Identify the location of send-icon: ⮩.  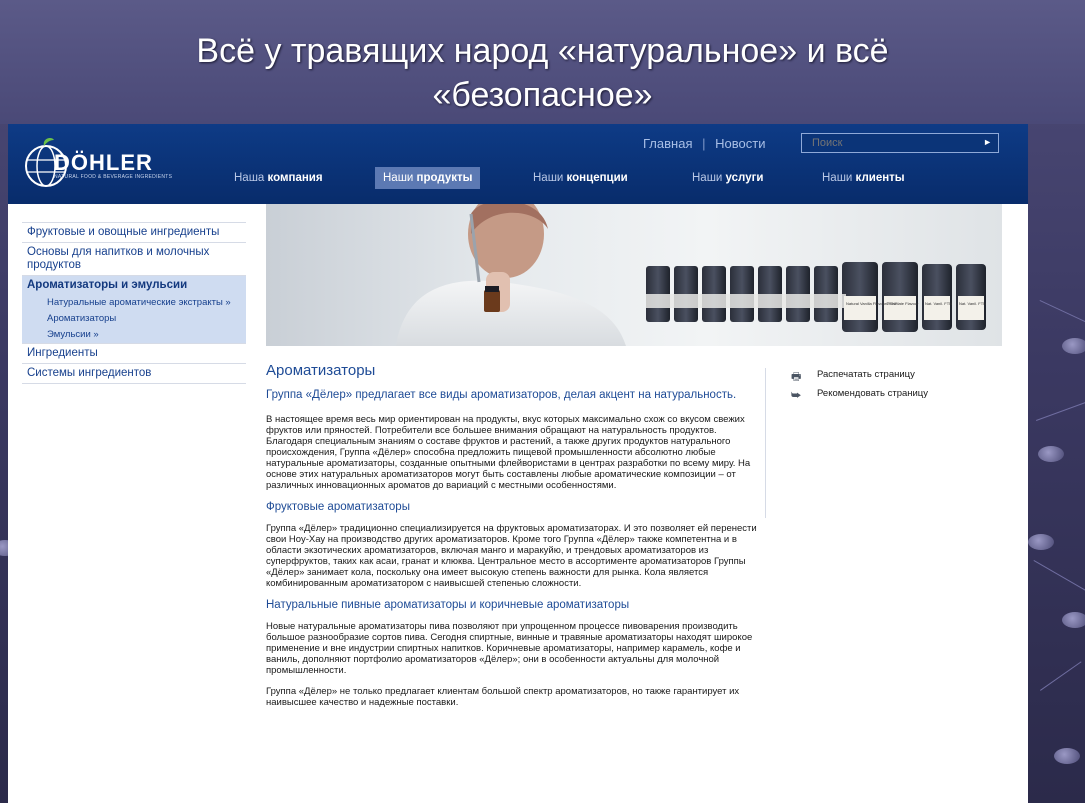
(796, 396).